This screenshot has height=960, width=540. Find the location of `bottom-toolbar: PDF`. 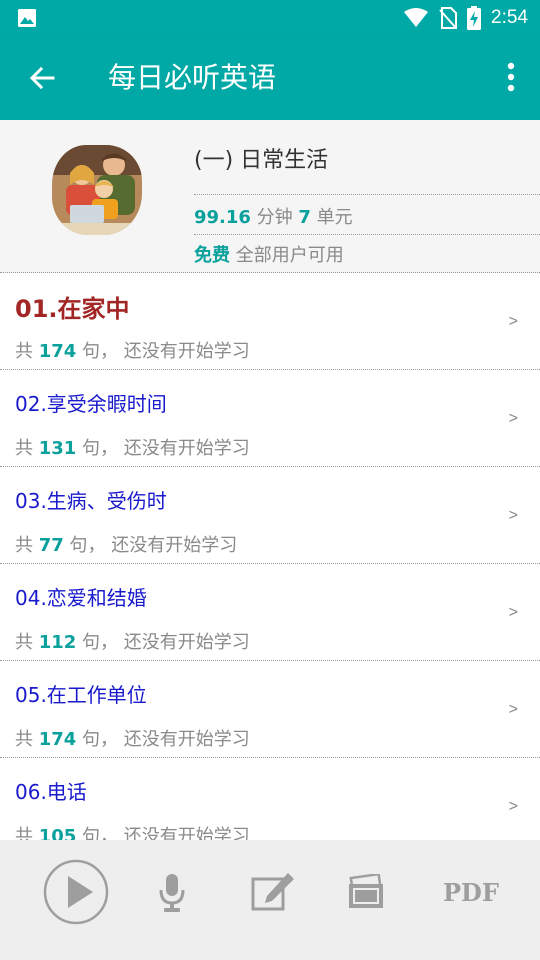

bottom-toolbar: PDF is located at coordinates (270, 900).